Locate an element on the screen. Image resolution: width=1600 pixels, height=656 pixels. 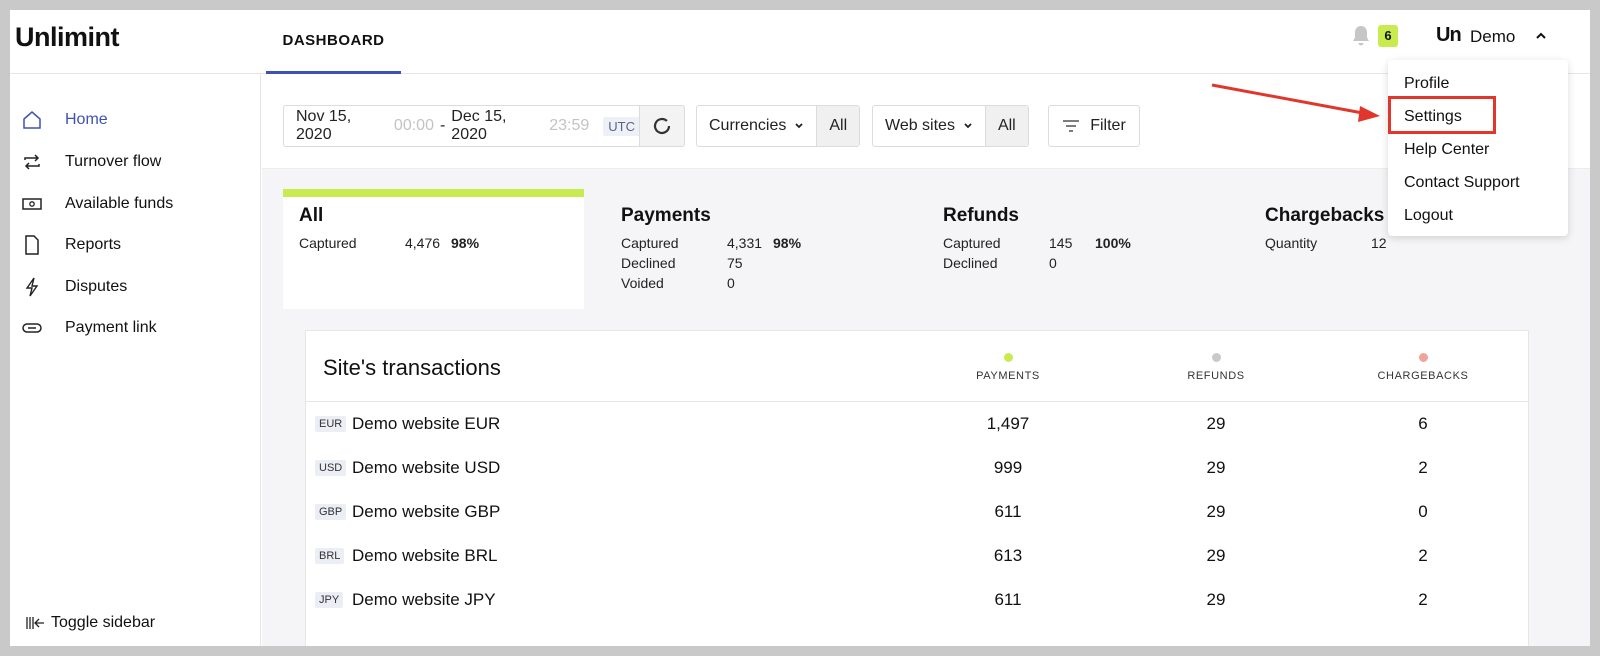
repeat-icon is located at coordinates (32, 162).